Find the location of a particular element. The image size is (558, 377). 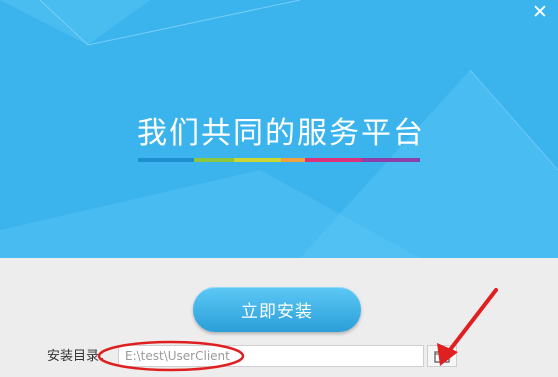

close-button: ✕ is located at coordinates (540, 12).